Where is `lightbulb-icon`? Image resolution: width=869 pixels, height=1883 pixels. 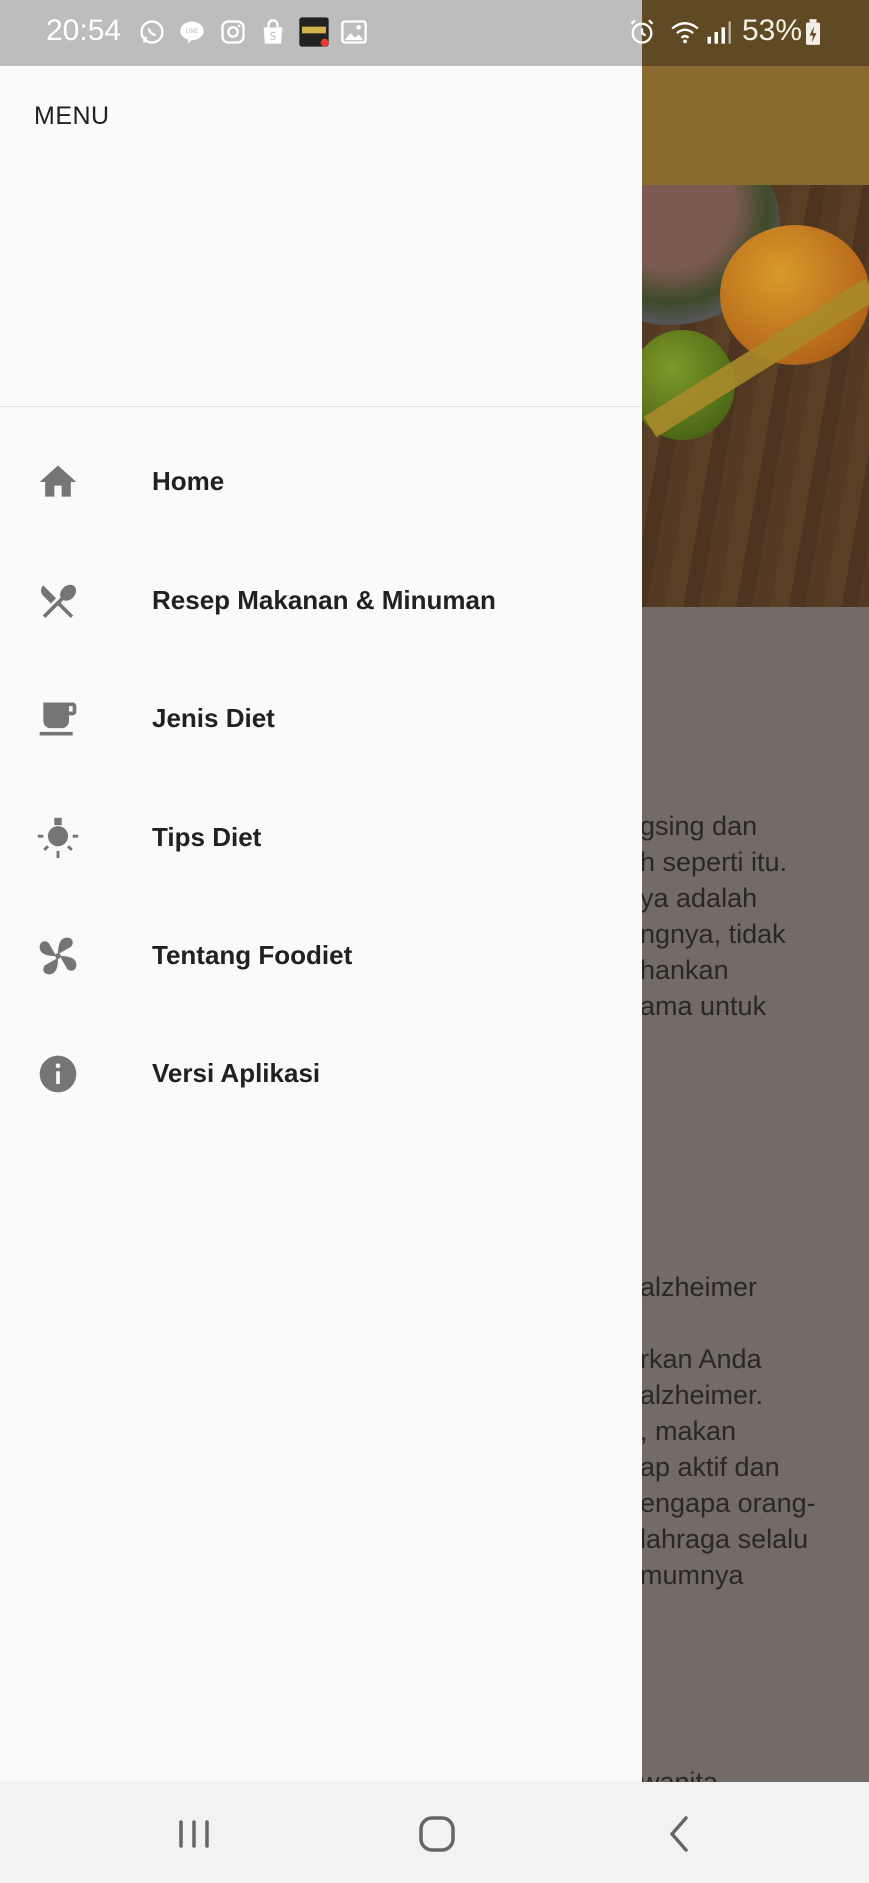
lightbulb-icon is located at coordinates (58, 838).